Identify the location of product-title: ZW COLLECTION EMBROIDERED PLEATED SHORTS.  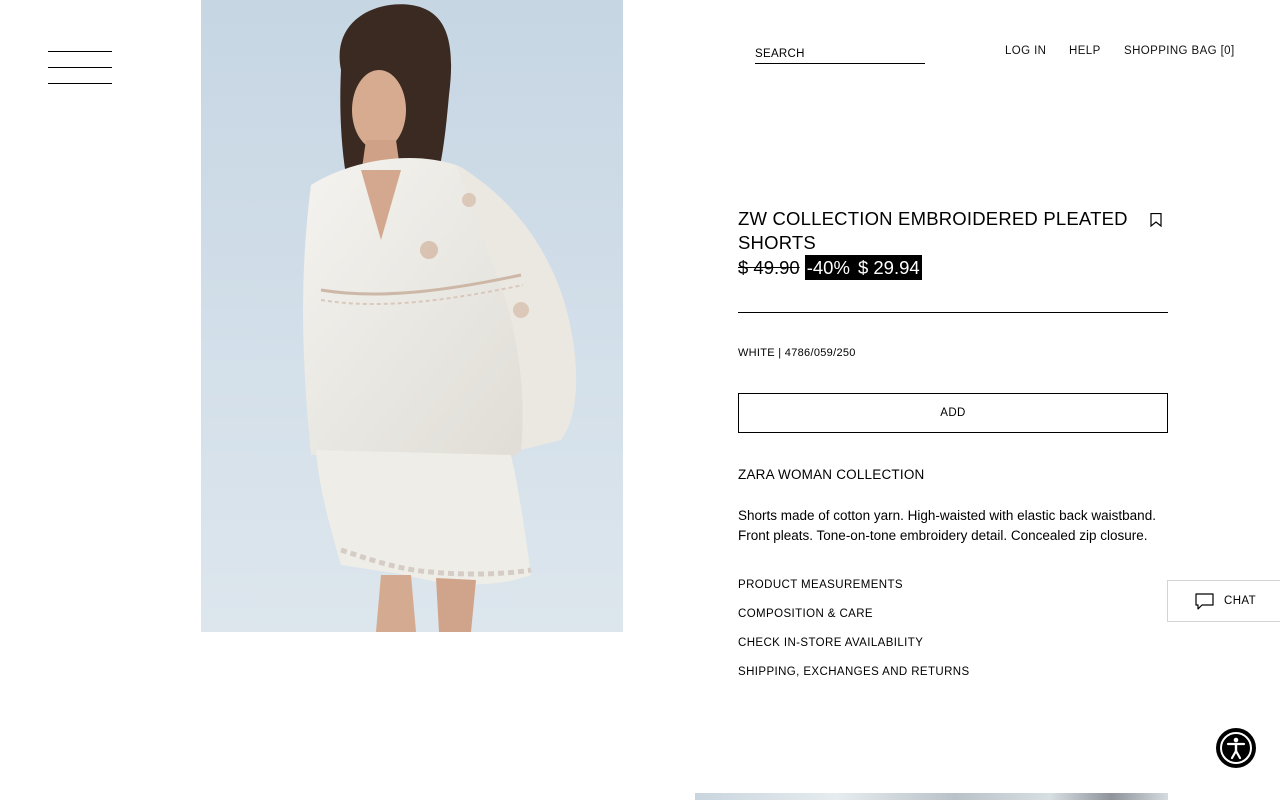
(933, 230).